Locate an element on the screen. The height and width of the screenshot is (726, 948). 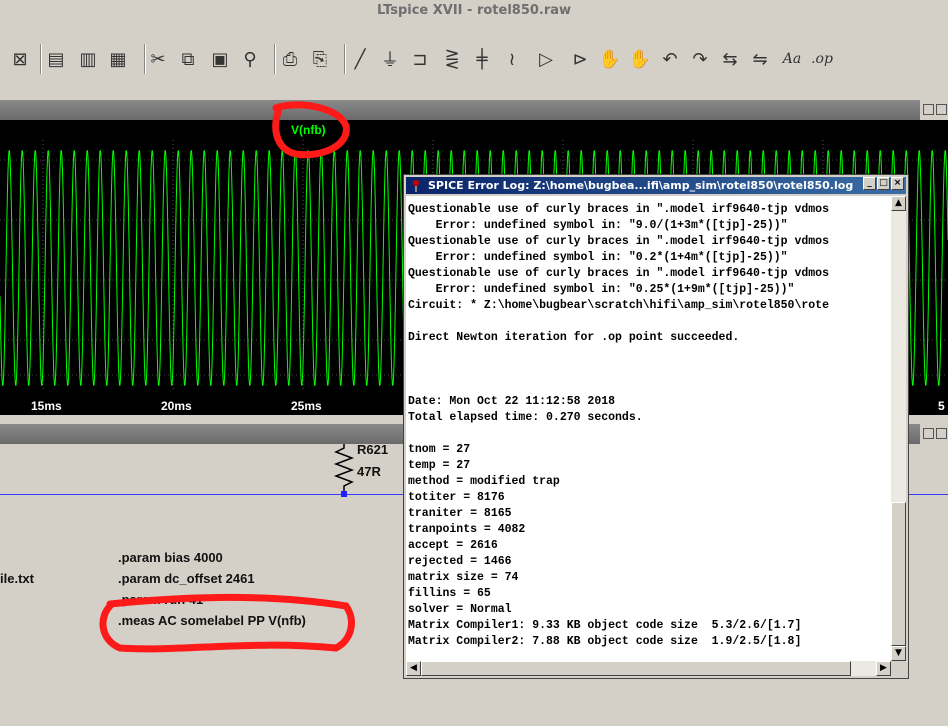
text-icon: Aa is located at coordinates (792, 59).